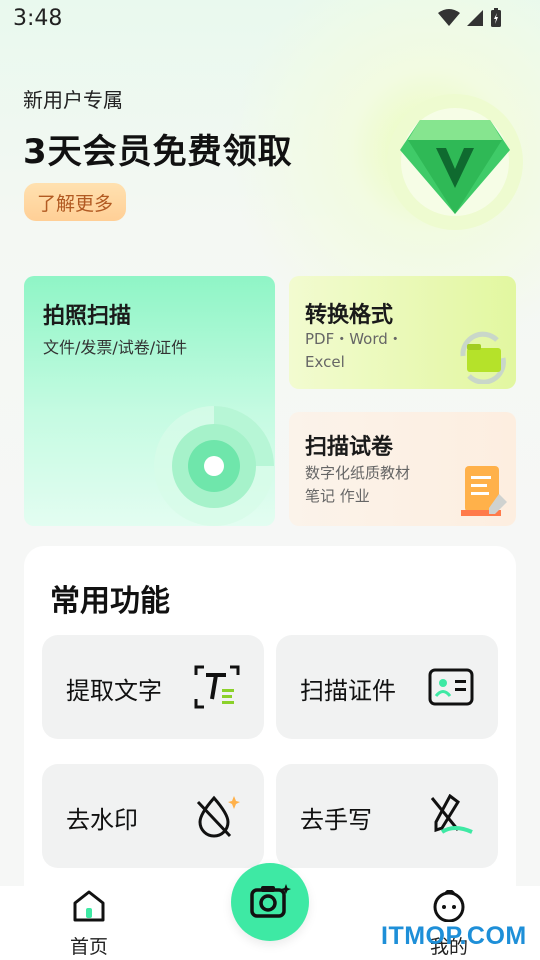  I want to click on scan-target-icon, so click(214, 466).